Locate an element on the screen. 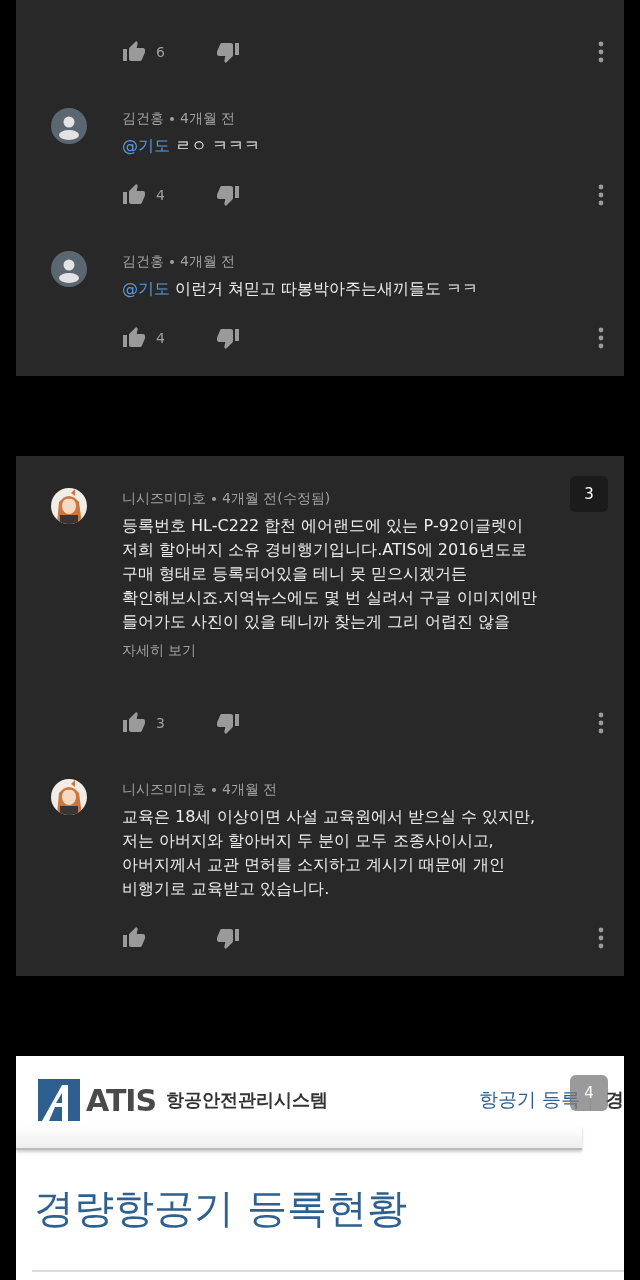 This screenshot has height=1280, width=640. comment-time: 4개월 전(수정됨) is located at coordinates (276, 499).